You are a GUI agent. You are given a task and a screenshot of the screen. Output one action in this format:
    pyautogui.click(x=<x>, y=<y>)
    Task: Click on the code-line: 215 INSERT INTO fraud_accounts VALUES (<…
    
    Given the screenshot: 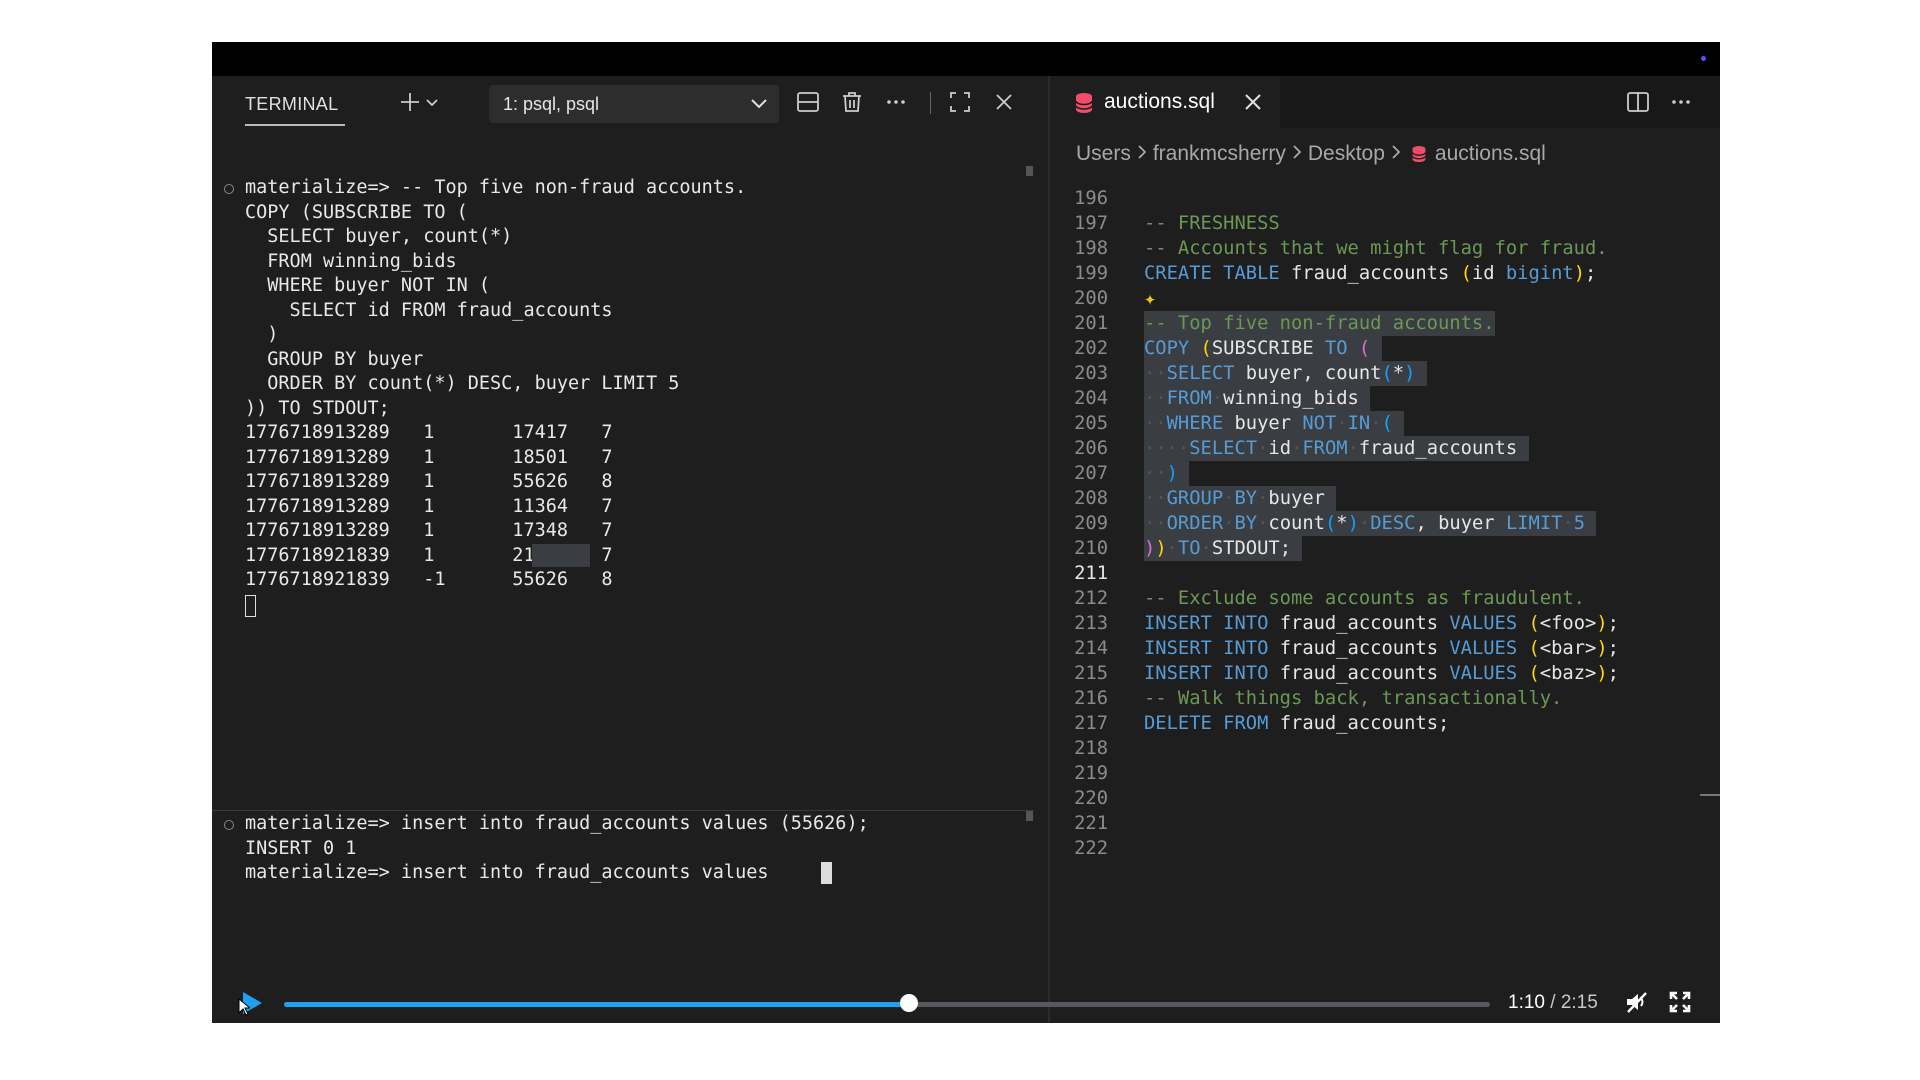 What is the action you would take?
    pyautogui.click(x=1380, y=673)
    